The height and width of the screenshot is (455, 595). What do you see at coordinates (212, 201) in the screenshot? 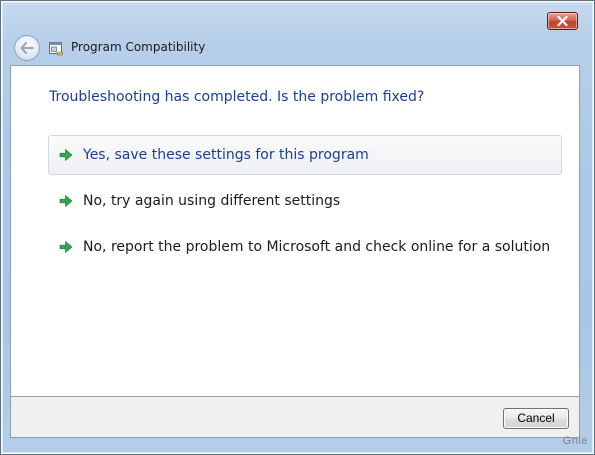
I see `option-label: No, try again using different settings` at bounding box center [212, 201].